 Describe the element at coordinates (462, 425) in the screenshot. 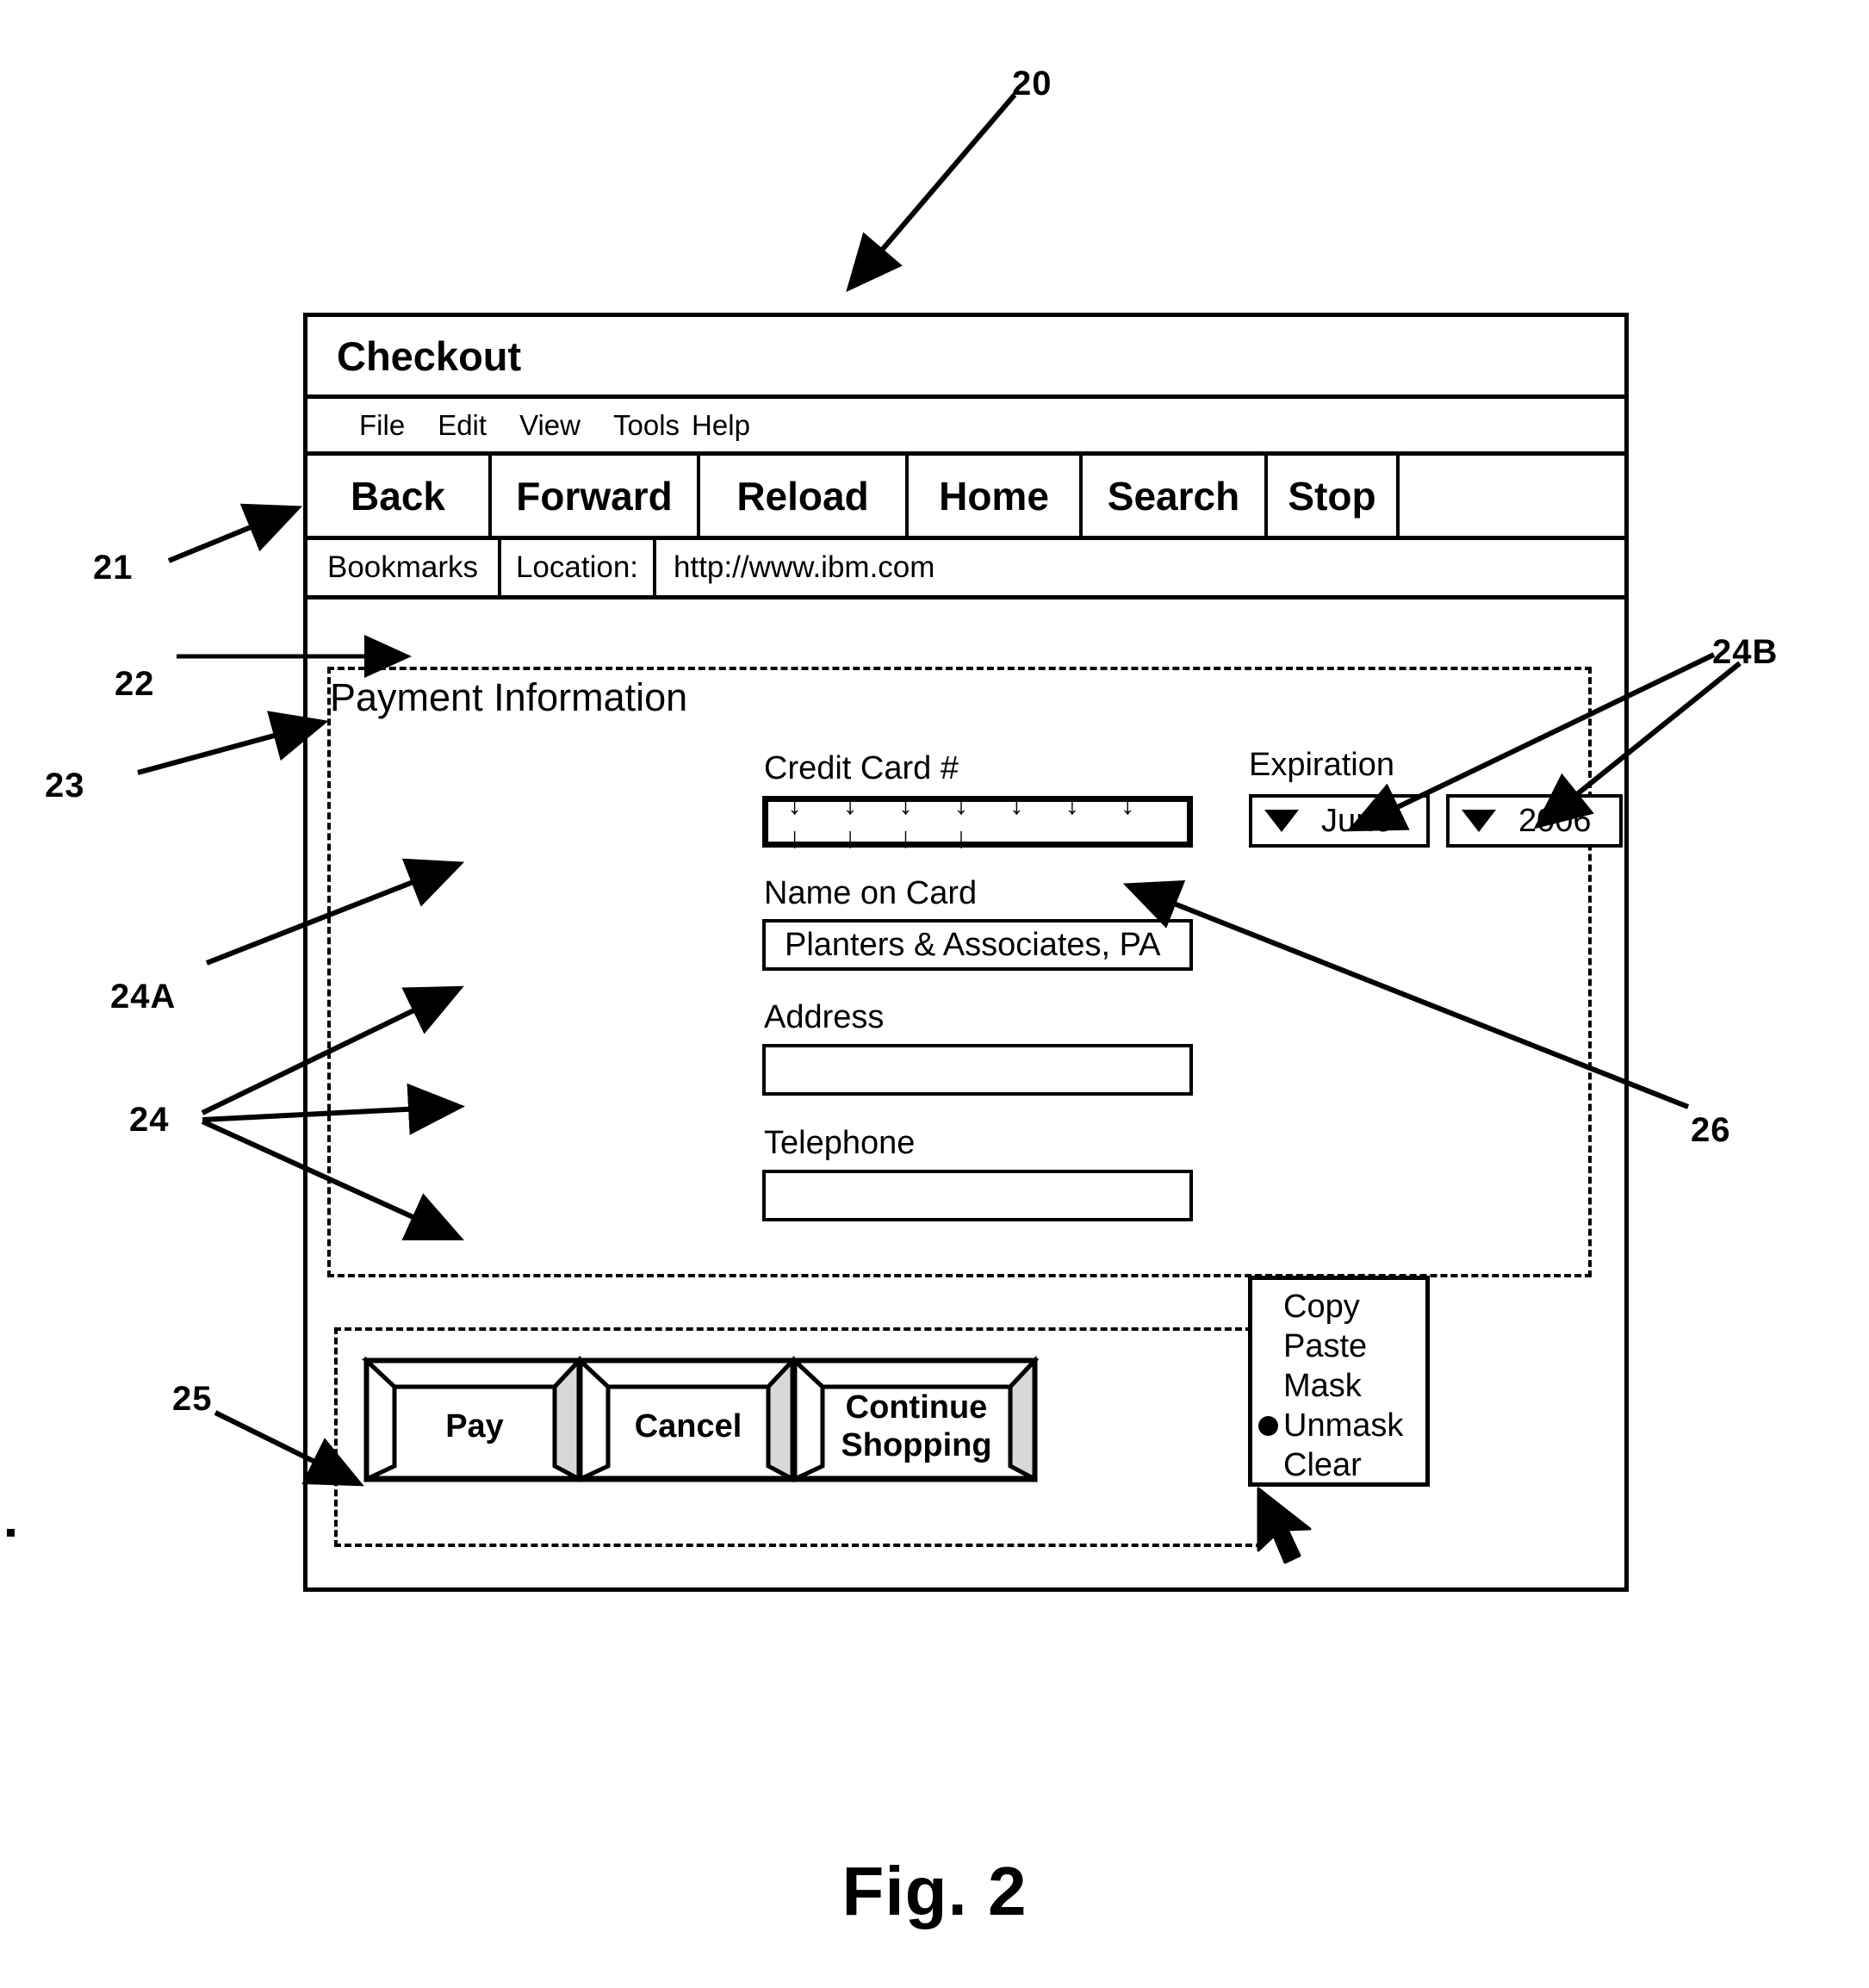

I see `menu-item-edit: Edit` at that location.